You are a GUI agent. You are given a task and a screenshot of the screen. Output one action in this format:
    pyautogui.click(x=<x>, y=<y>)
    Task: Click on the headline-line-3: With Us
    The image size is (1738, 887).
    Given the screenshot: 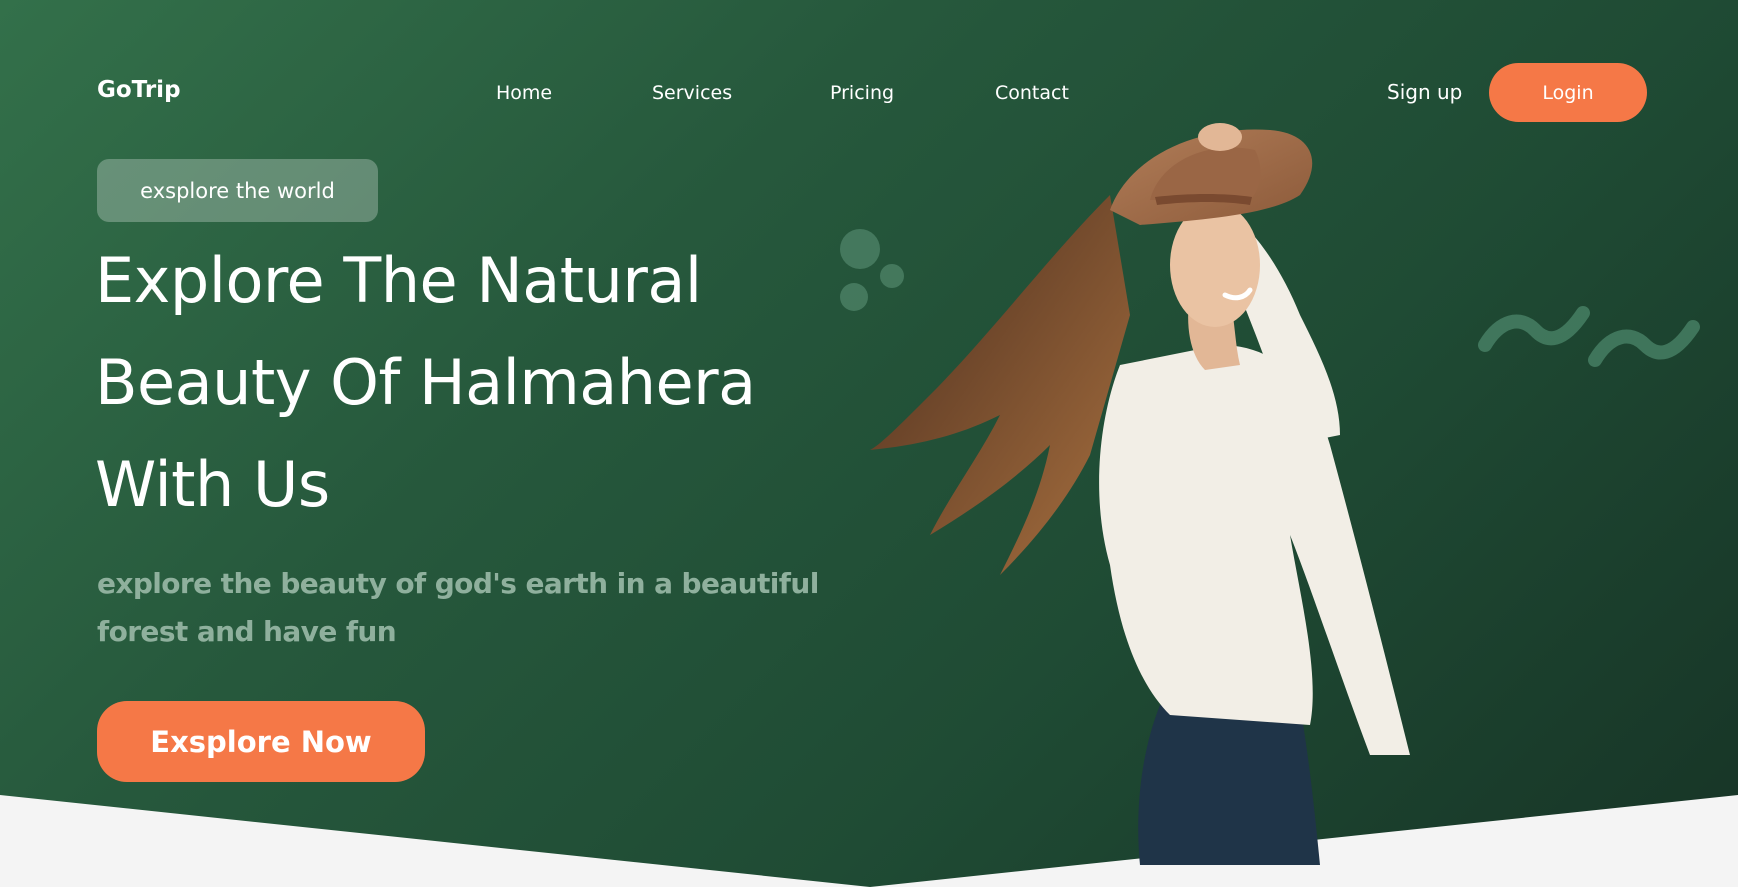 What is the action you would take?
    pyautogui.click(x=212, y=484)
    